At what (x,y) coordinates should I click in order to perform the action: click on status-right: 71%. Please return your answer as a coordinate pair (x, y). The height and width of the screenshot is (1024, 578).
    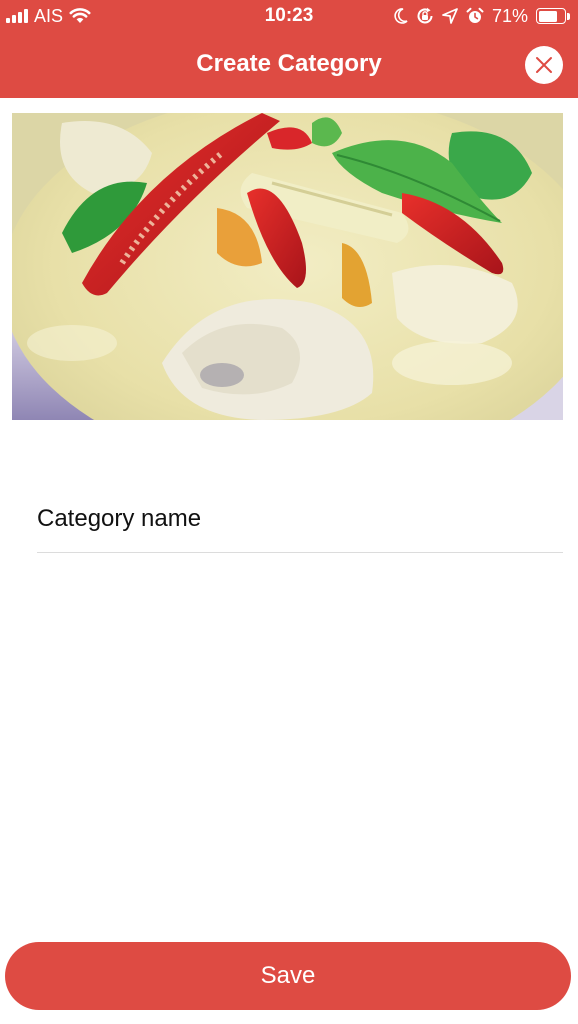
    Looking at the image, I should click on (482, 16).